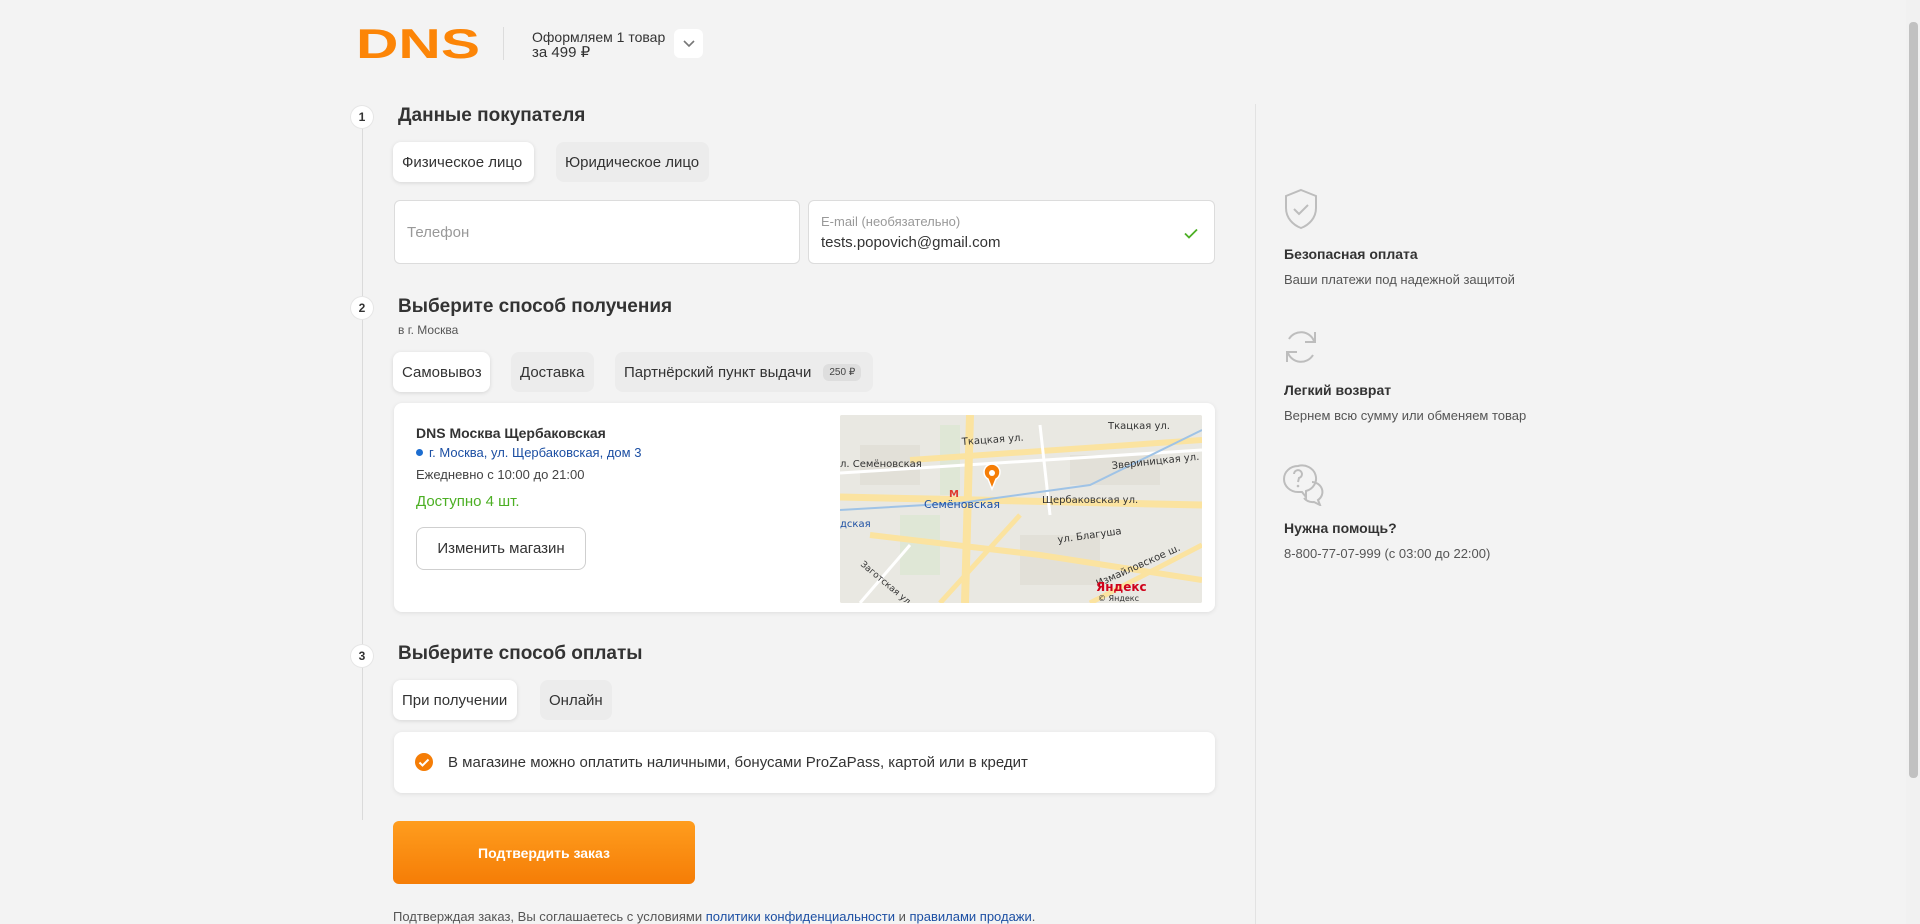  Describe the element at coordinates (511, 433) in the screenshot. I see `store-name: DNS Москва Щербаковская` at that location.